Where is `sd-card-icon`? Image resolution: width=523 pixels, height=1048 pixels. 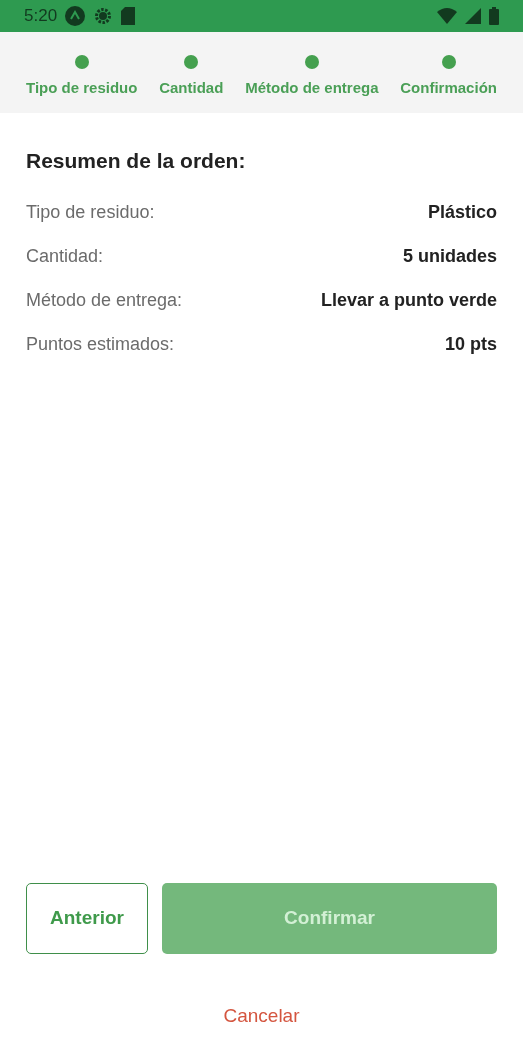
sd-card-icon is located at coordinates (128, 16).